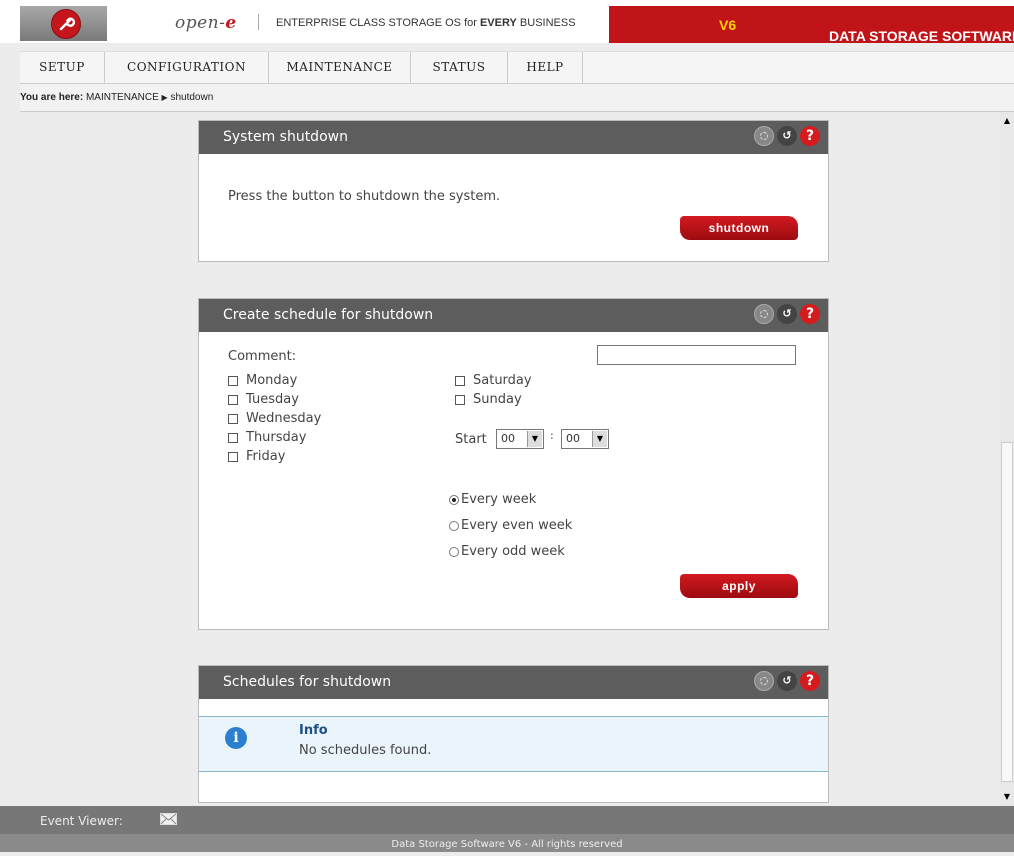  I want to click on info-icon: i, so click(236, 738).